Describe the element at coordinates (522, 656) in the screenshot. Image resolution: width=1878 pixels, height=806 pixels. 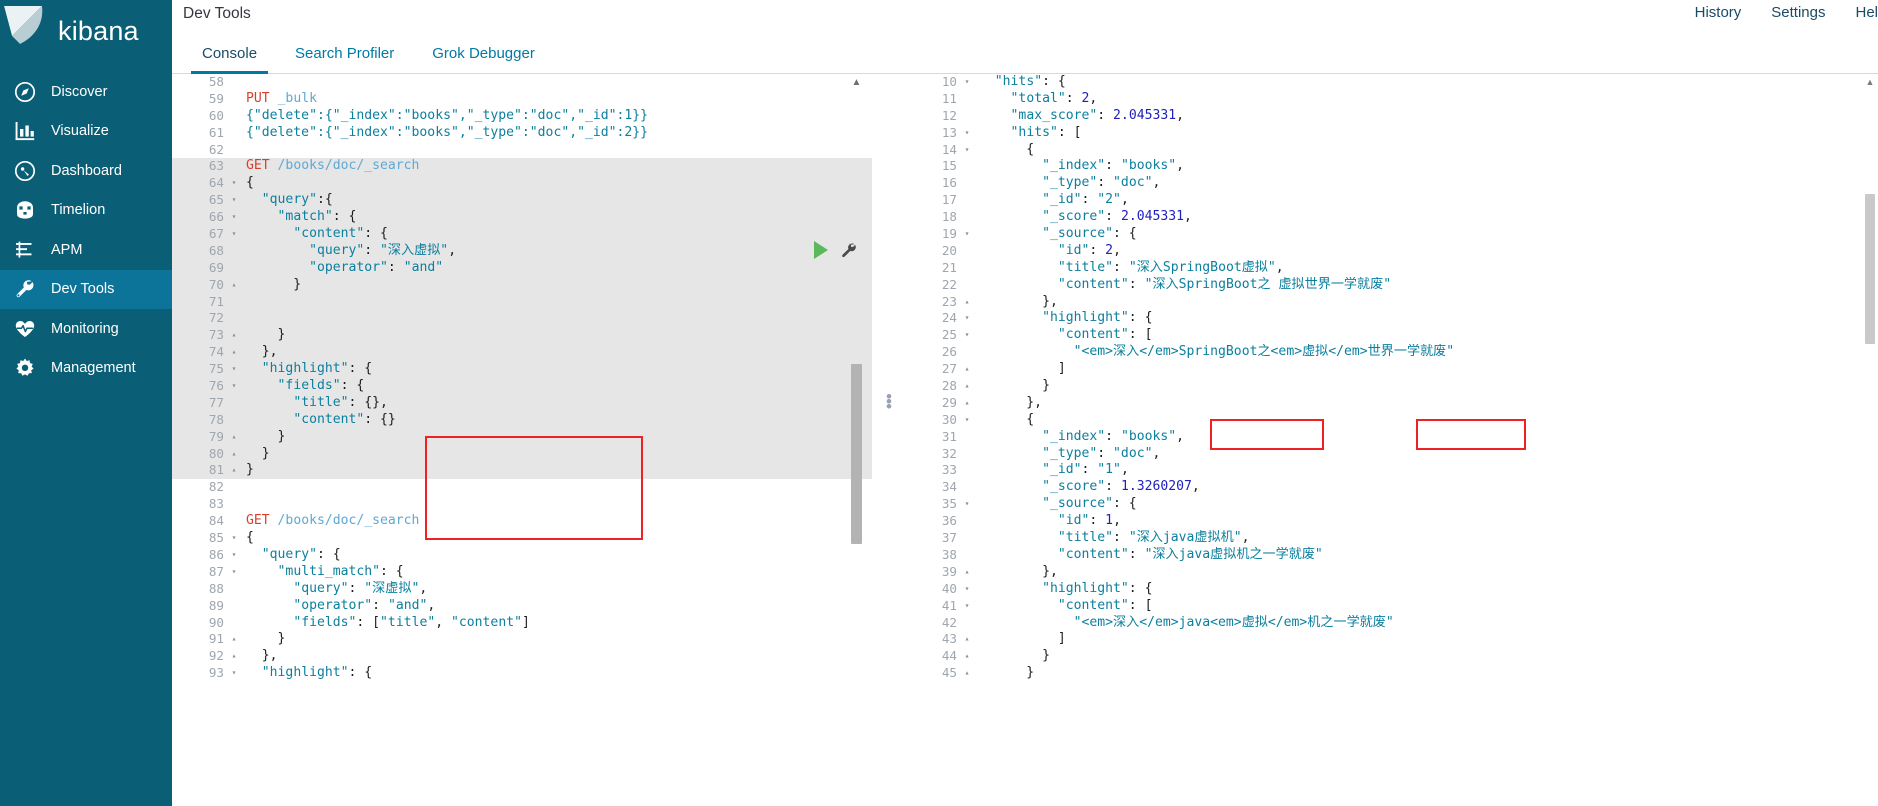
I see `code-line: 92 ▴ },` at that location.